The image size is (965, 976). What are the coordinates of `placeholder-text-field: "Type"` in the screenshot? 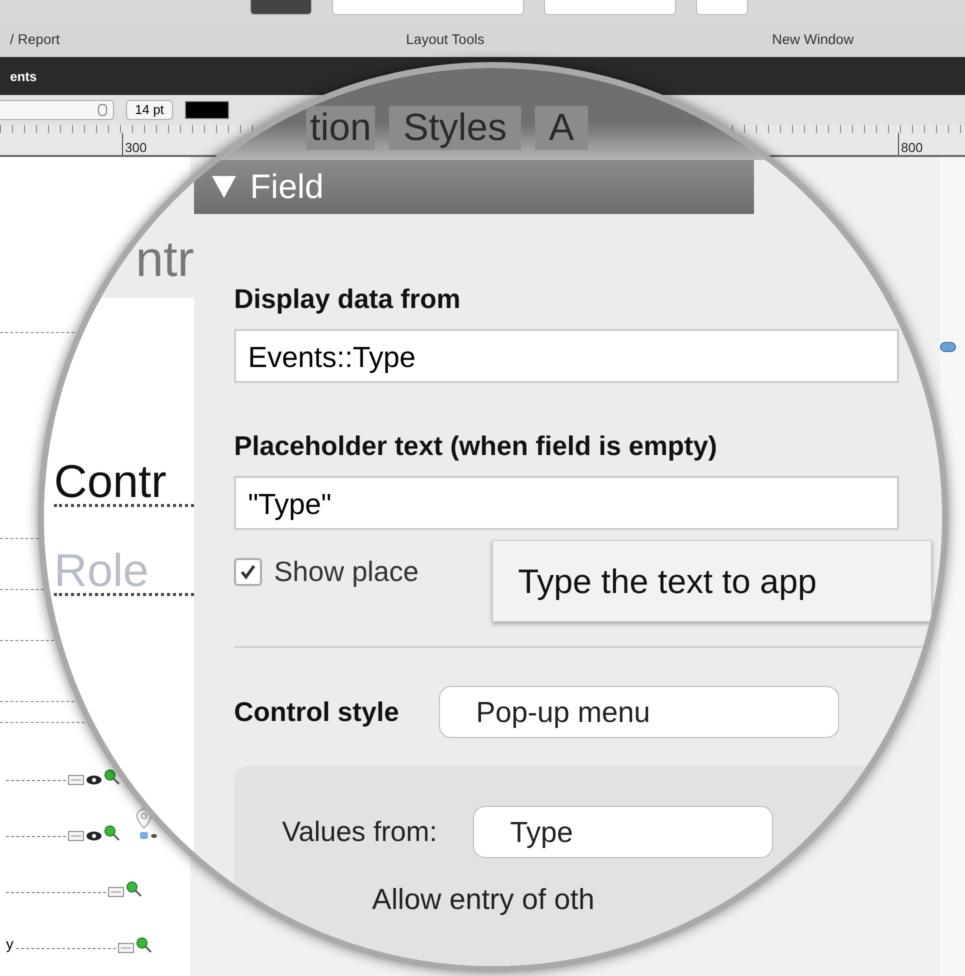 It's located at (566, 503).